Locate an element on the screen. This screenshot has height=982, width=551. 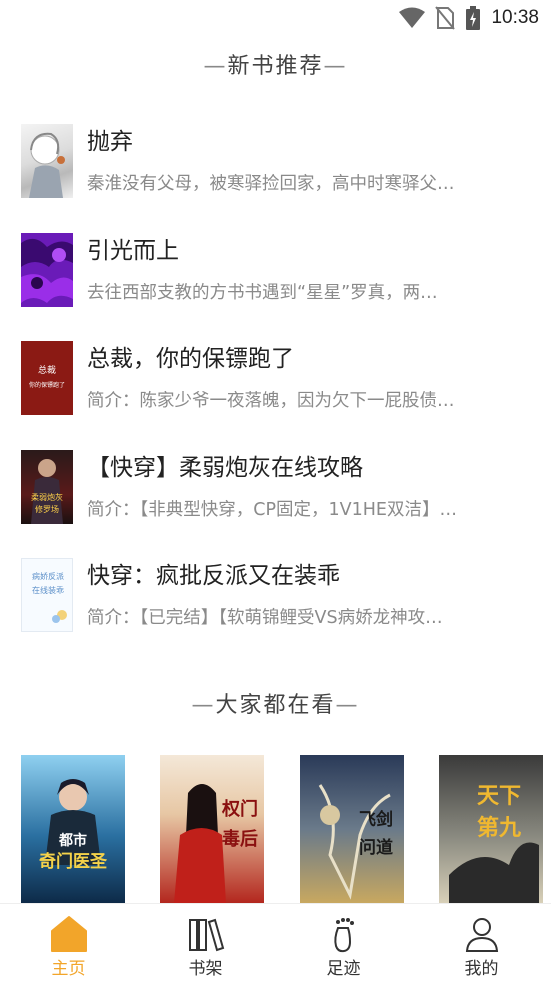
svg-text: 权门 is located at coordinates (239, 809).